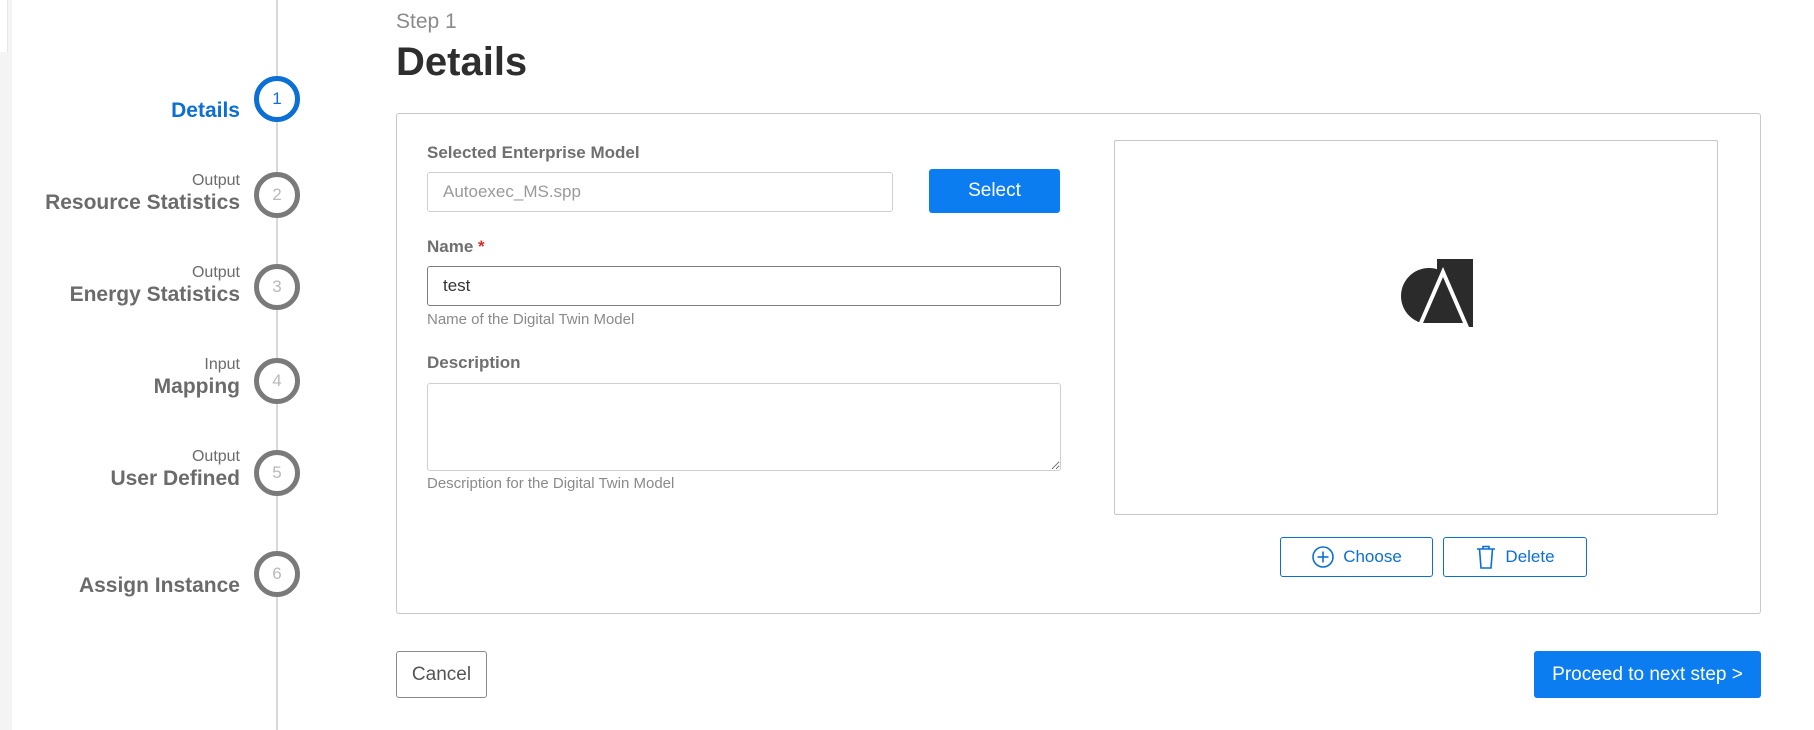  I want to click on step-resource-statistics: Output Resource Statistics, so click(142, 194).